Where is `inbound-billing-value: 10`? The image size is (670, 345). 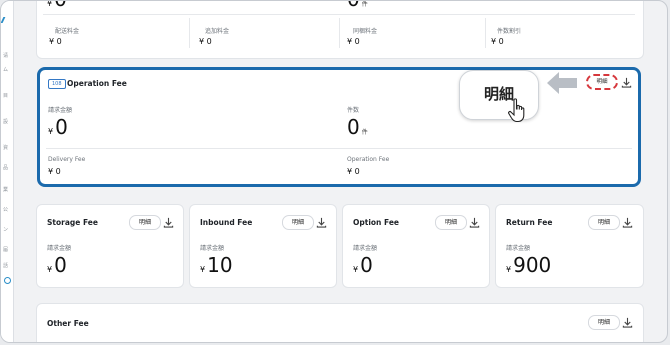 inbound-billing-value: 10 is located at coordinates (220, 265).